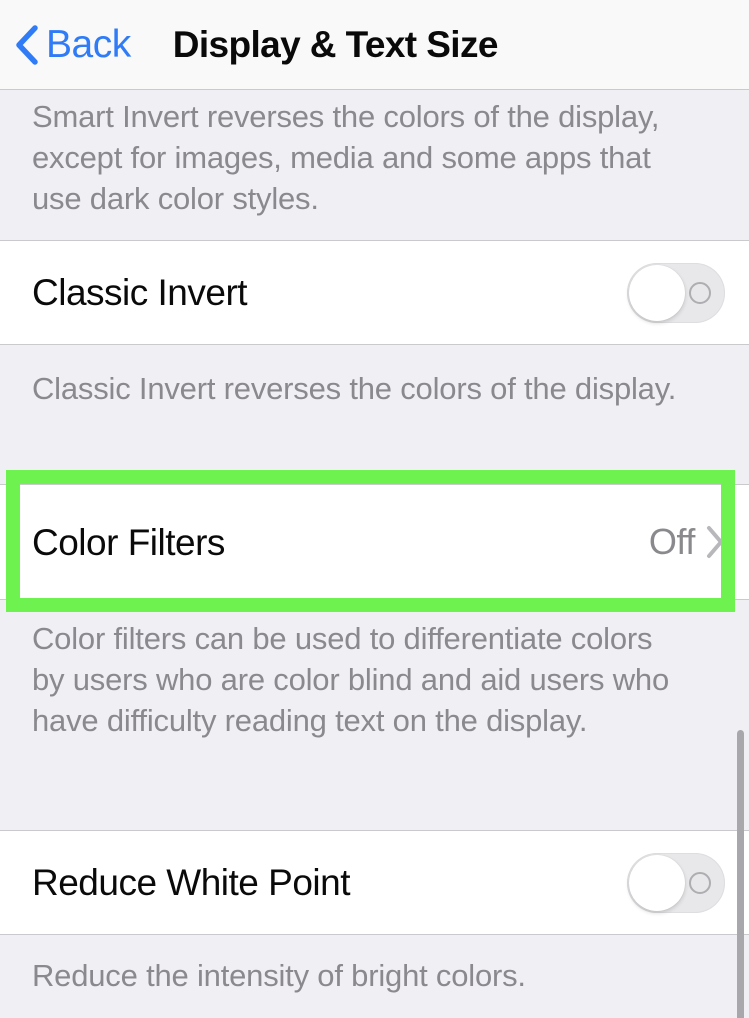 Image resolution: width=749 pixels, height=1018 pixels. What do you see at coordinates (715, 542) in the screenshot?
I see `chevron-right-icon` at bounding box center [715, 542].